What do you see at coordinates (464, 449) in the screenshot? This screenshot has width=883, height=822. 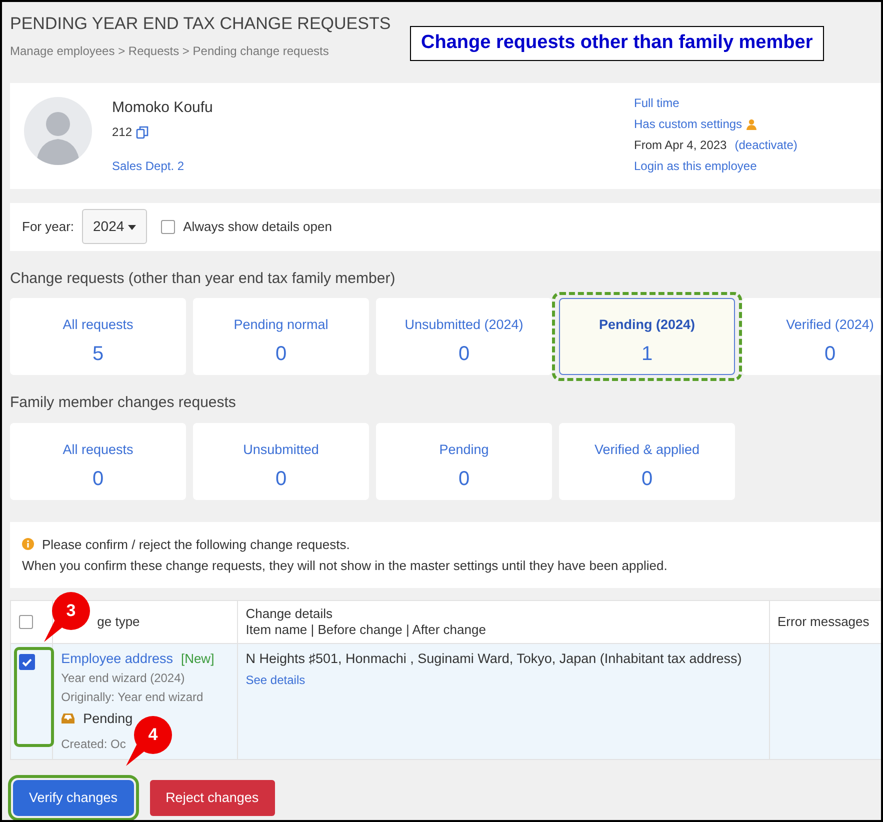 I see `card-label: Pending` at bounding box center [464, 449].